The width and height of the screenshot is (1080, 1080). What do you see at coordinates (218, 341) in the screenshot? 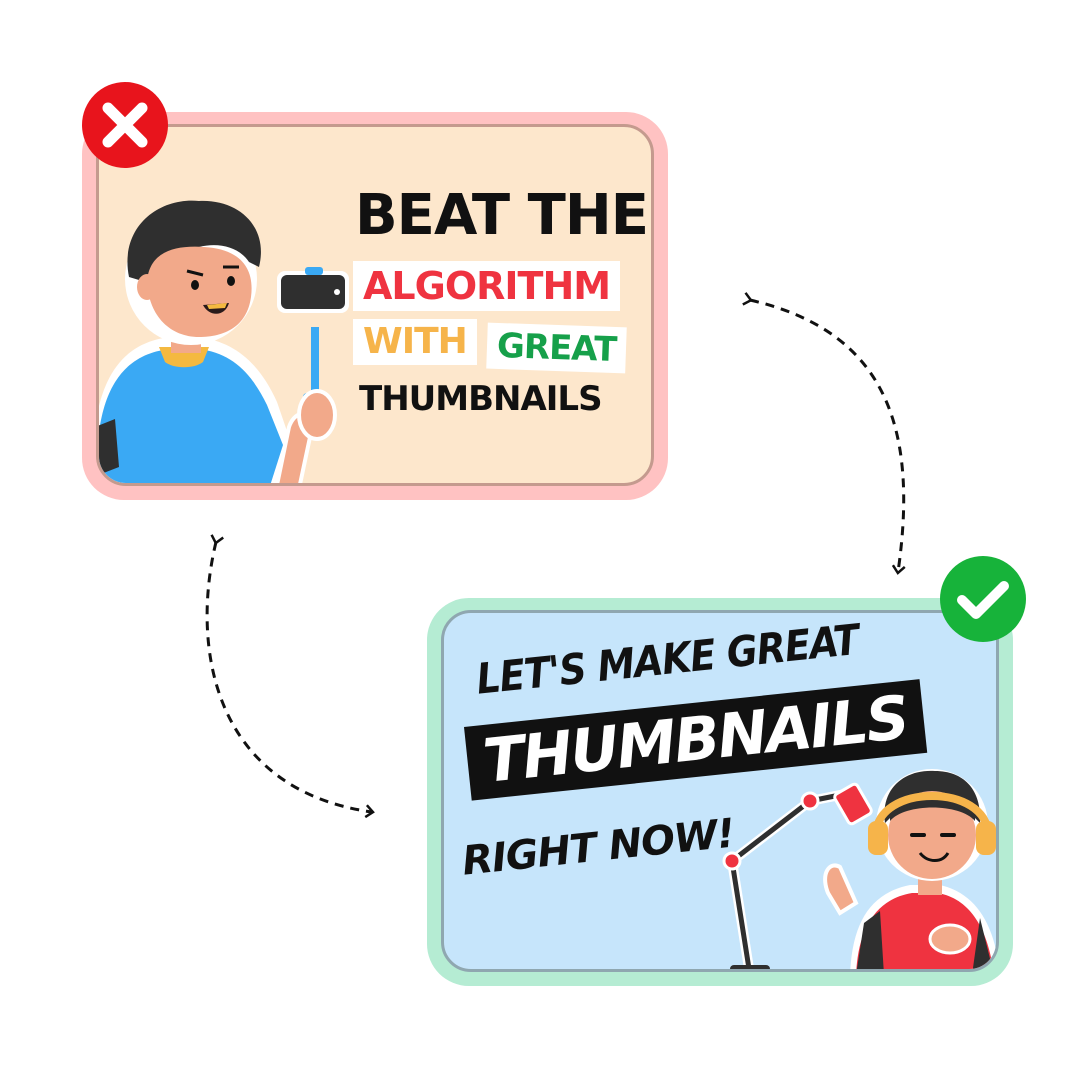
I see `boy-with-gimbal-illustration` at bounding box center [218, 341].